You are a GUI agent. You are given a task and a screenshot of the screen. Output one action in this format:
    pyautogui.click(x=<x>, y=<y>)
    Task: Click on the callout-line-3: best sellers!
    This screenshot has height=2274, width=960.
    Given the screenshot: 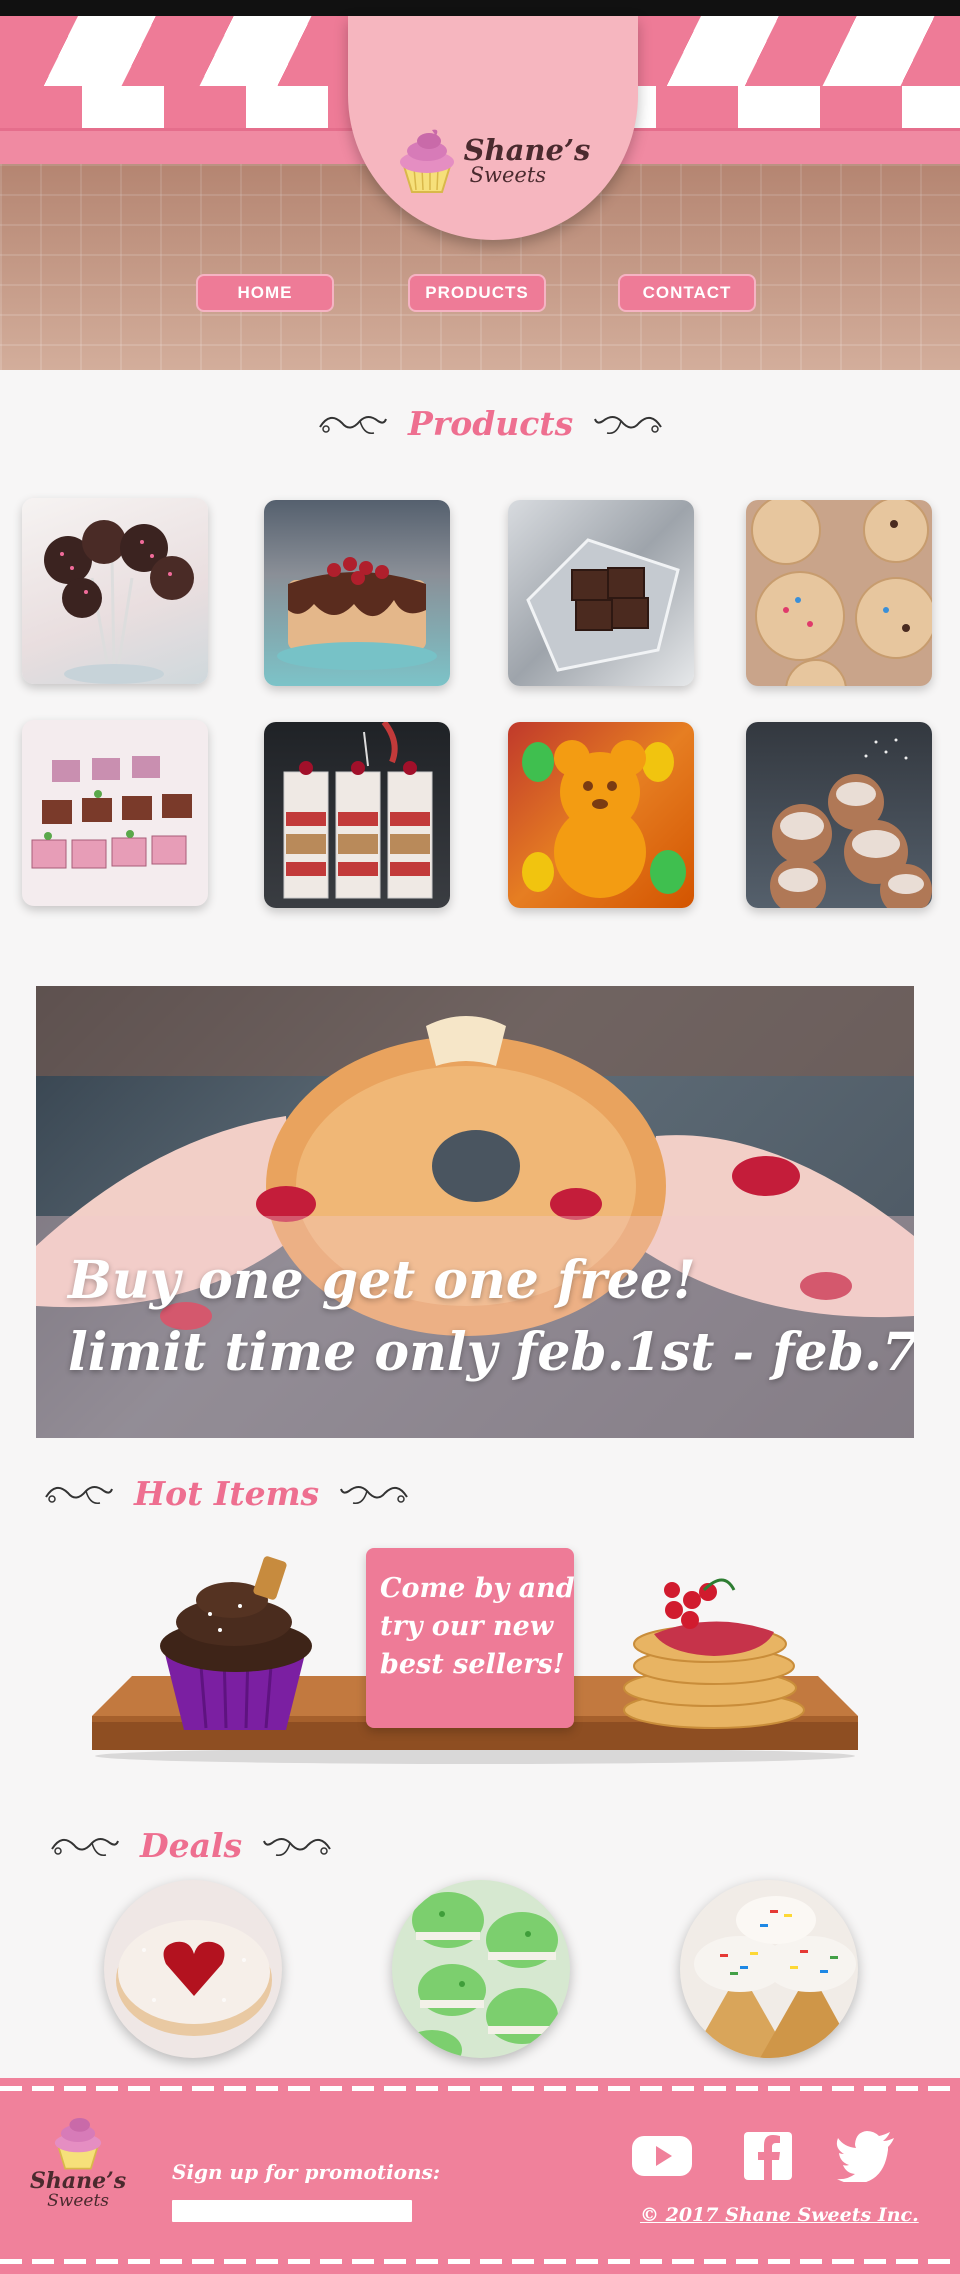 What is the action you would take?
    pyautogui.click(x=472, y=1664)
    